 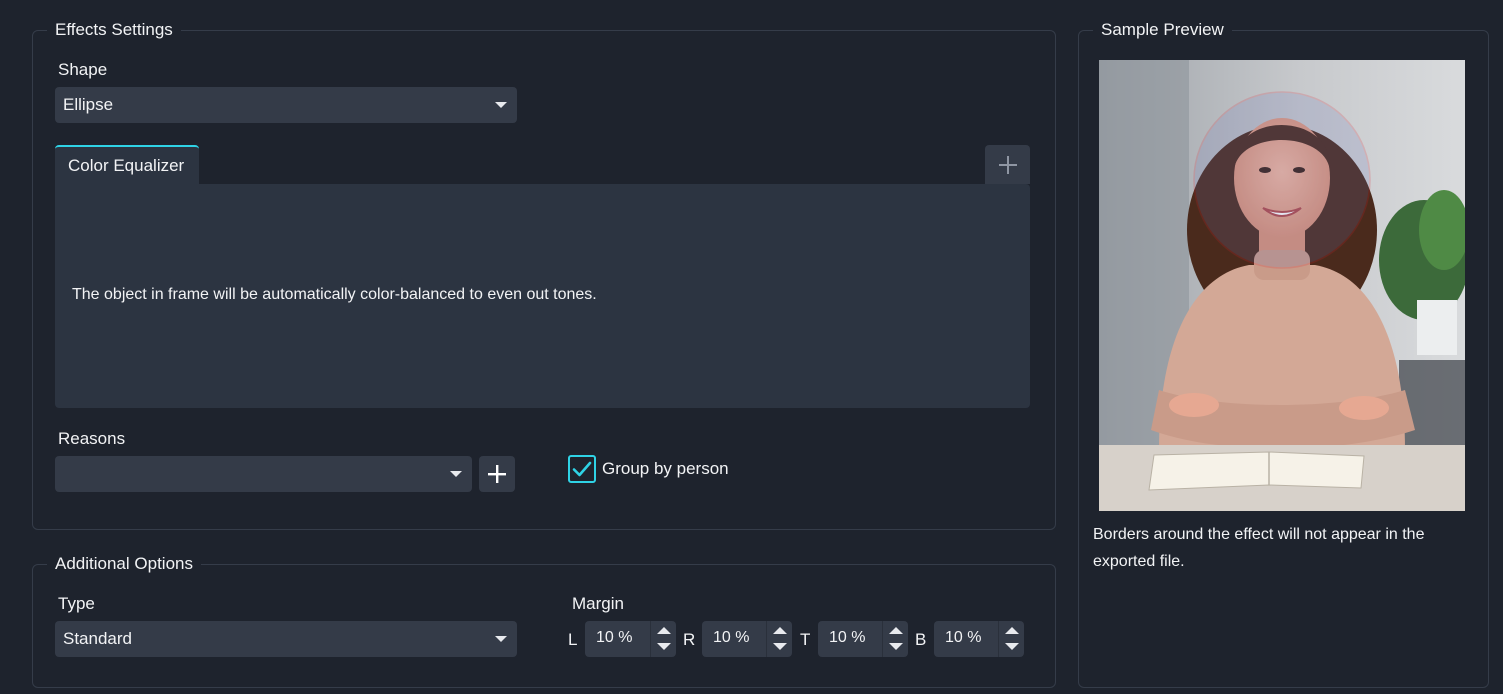 What do you see at coordinates (88, 104) in the screenshot?
I see `shape-select-value: Ellipse` at bounding box center [88, 104].